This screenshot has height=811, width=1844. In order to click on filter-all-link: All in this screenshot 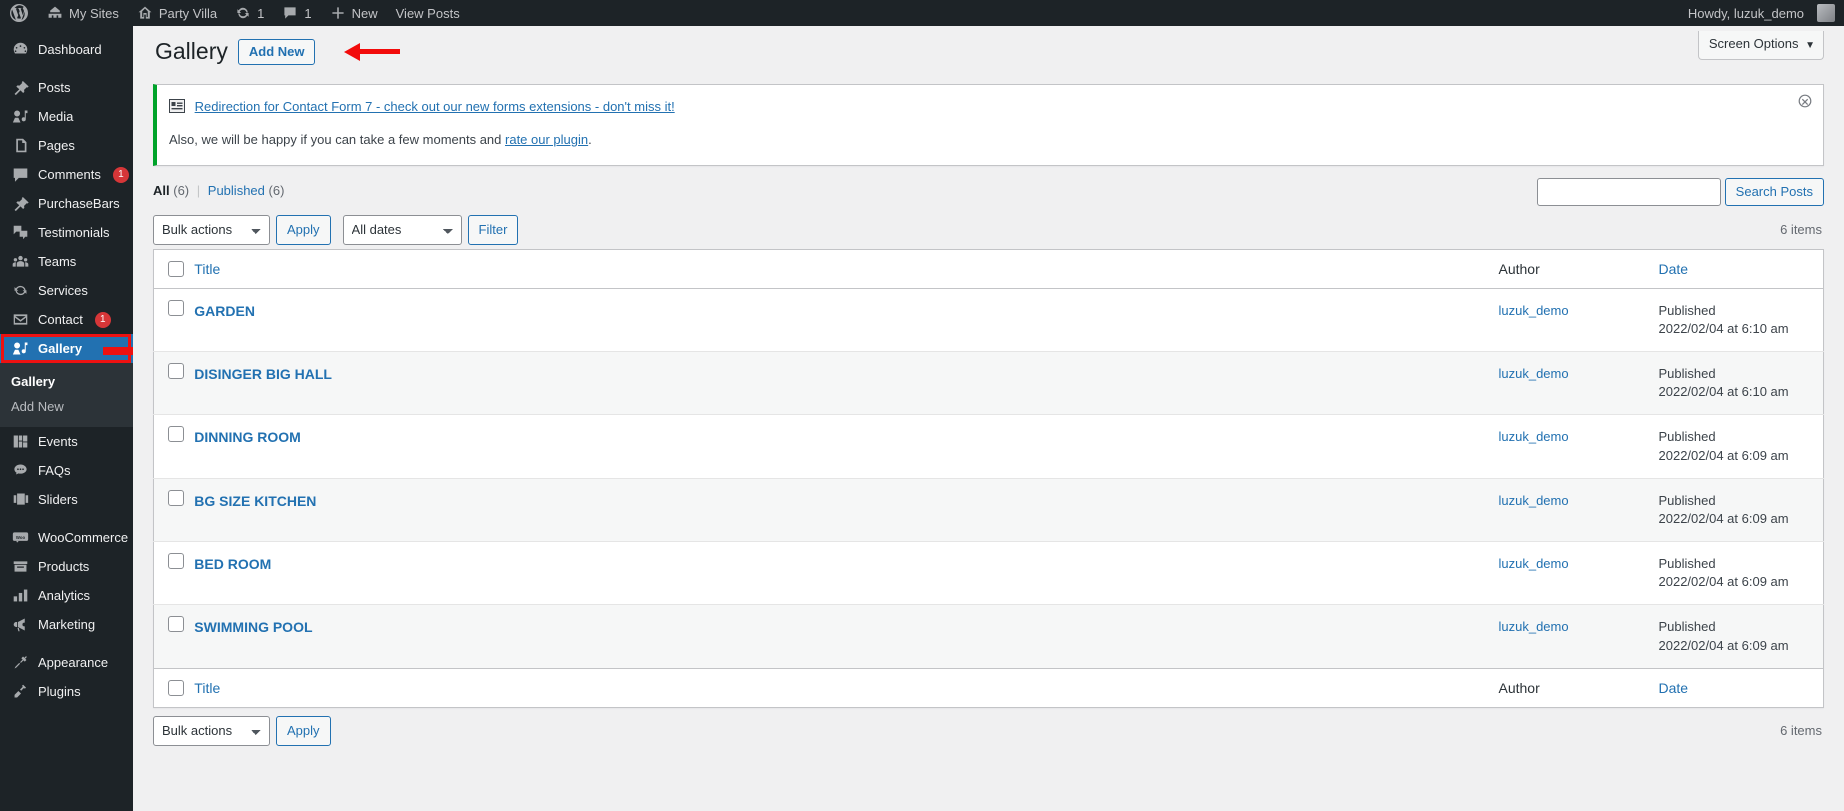, I will do `click(161, 190)`.